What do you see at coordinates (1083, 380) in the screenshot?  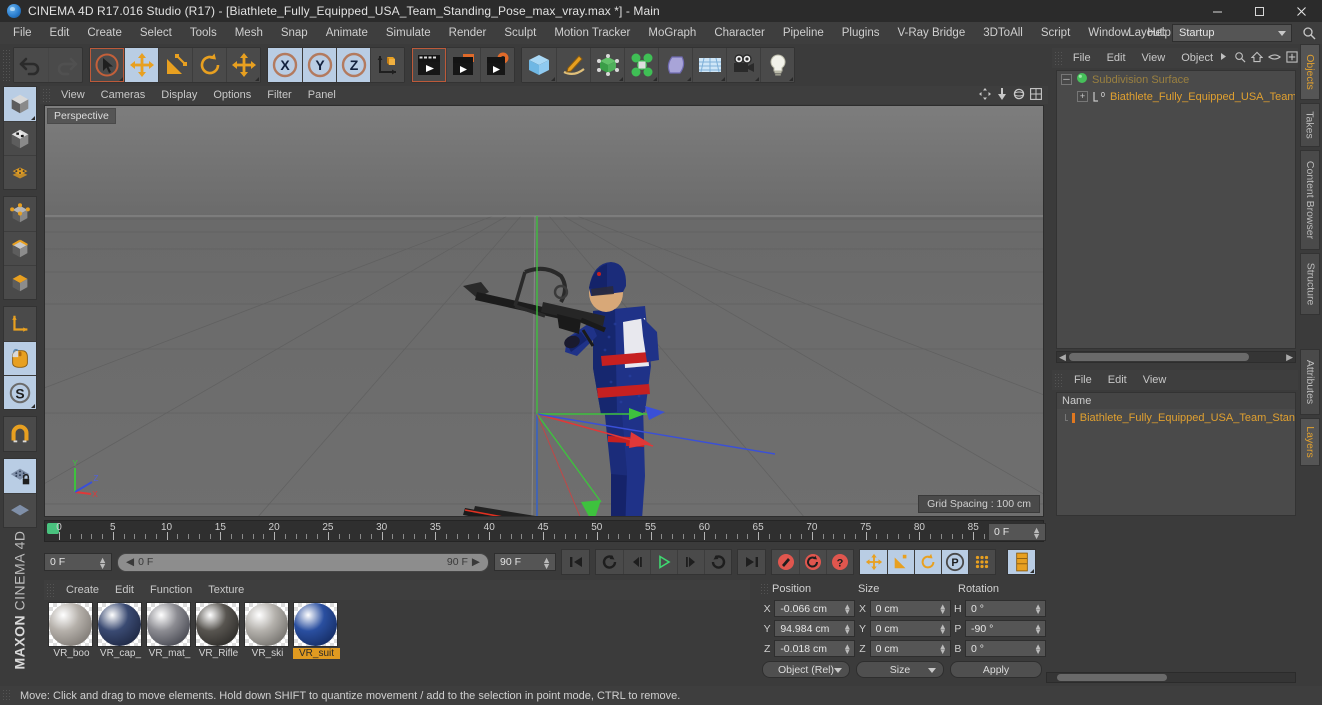 I see `lm-menu-file: File` at bounding box center [1083, 380].